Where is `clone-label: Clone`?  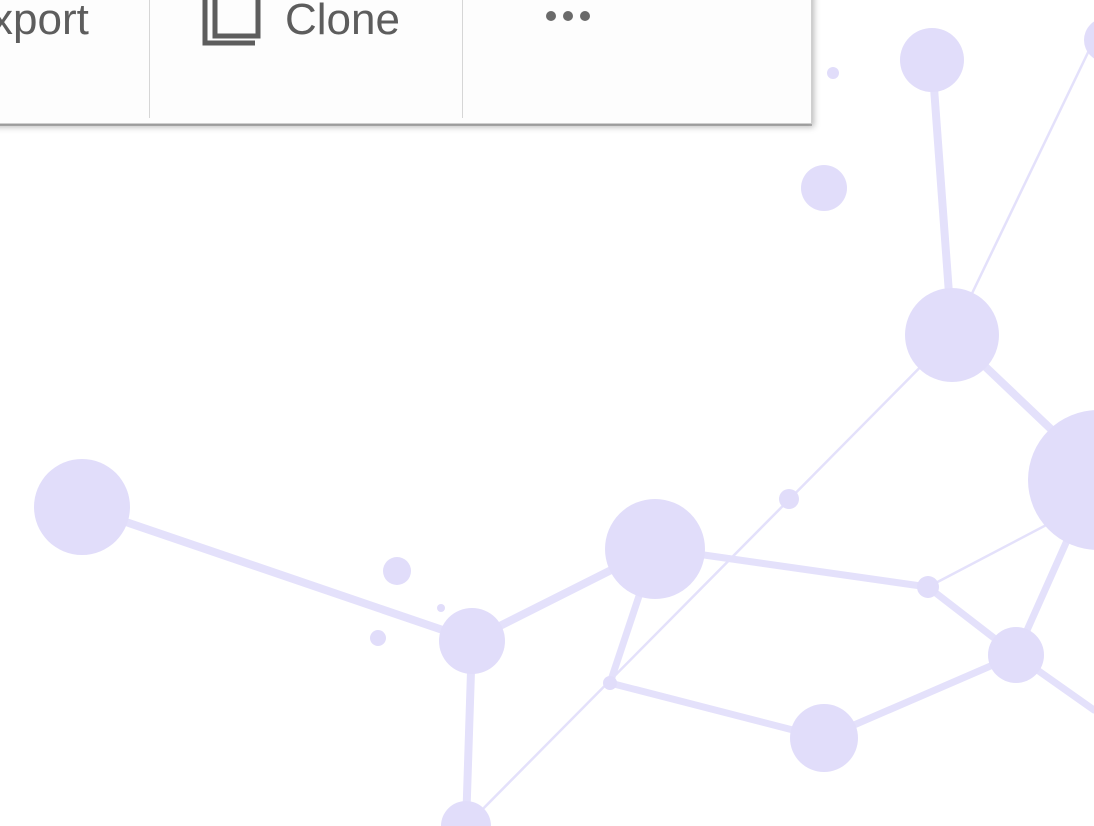
clone-label: Clone is located at coordinates (342, 22).